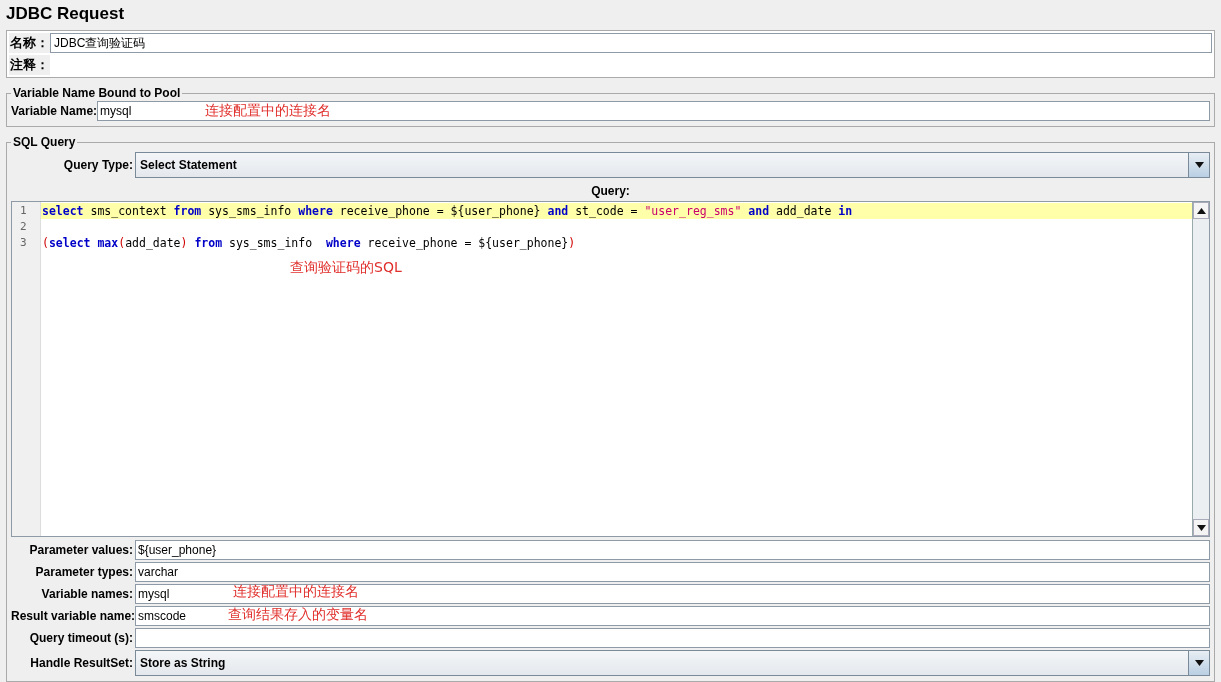 The width and height of the screenshot is (1221, 682). What do you see at coordinates (309, 243) in the screenshot?
I see `code-line: (select max(add_date) from sys_sms_info where receive_phone = ${user_phone})` at bounding box center [309, 243].